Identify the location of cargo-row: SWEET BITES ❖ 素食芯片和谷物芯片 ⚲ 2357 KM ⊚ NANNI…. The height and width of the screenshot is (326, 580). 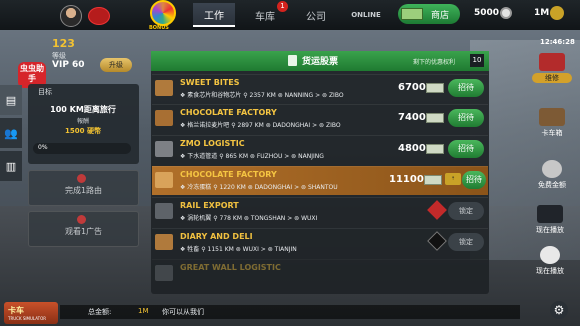
(320, 88).